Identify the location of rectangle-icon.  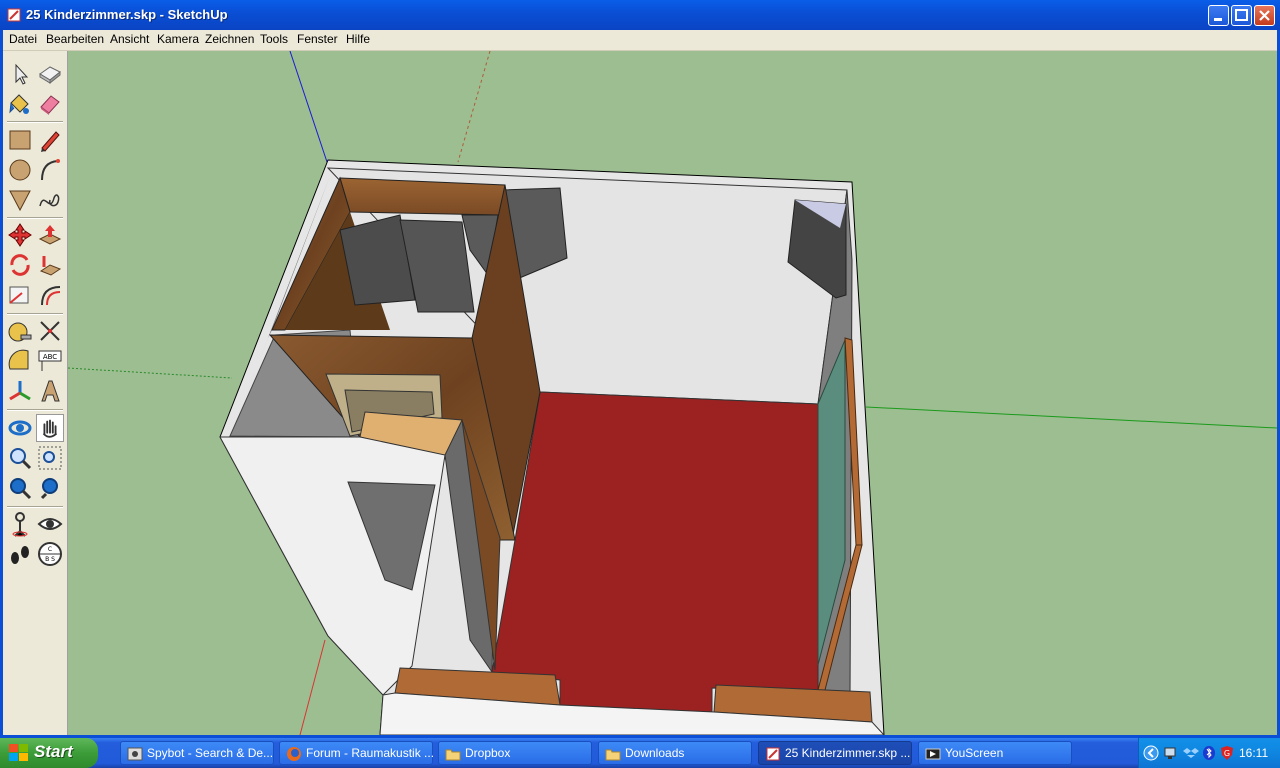
(20, 140).